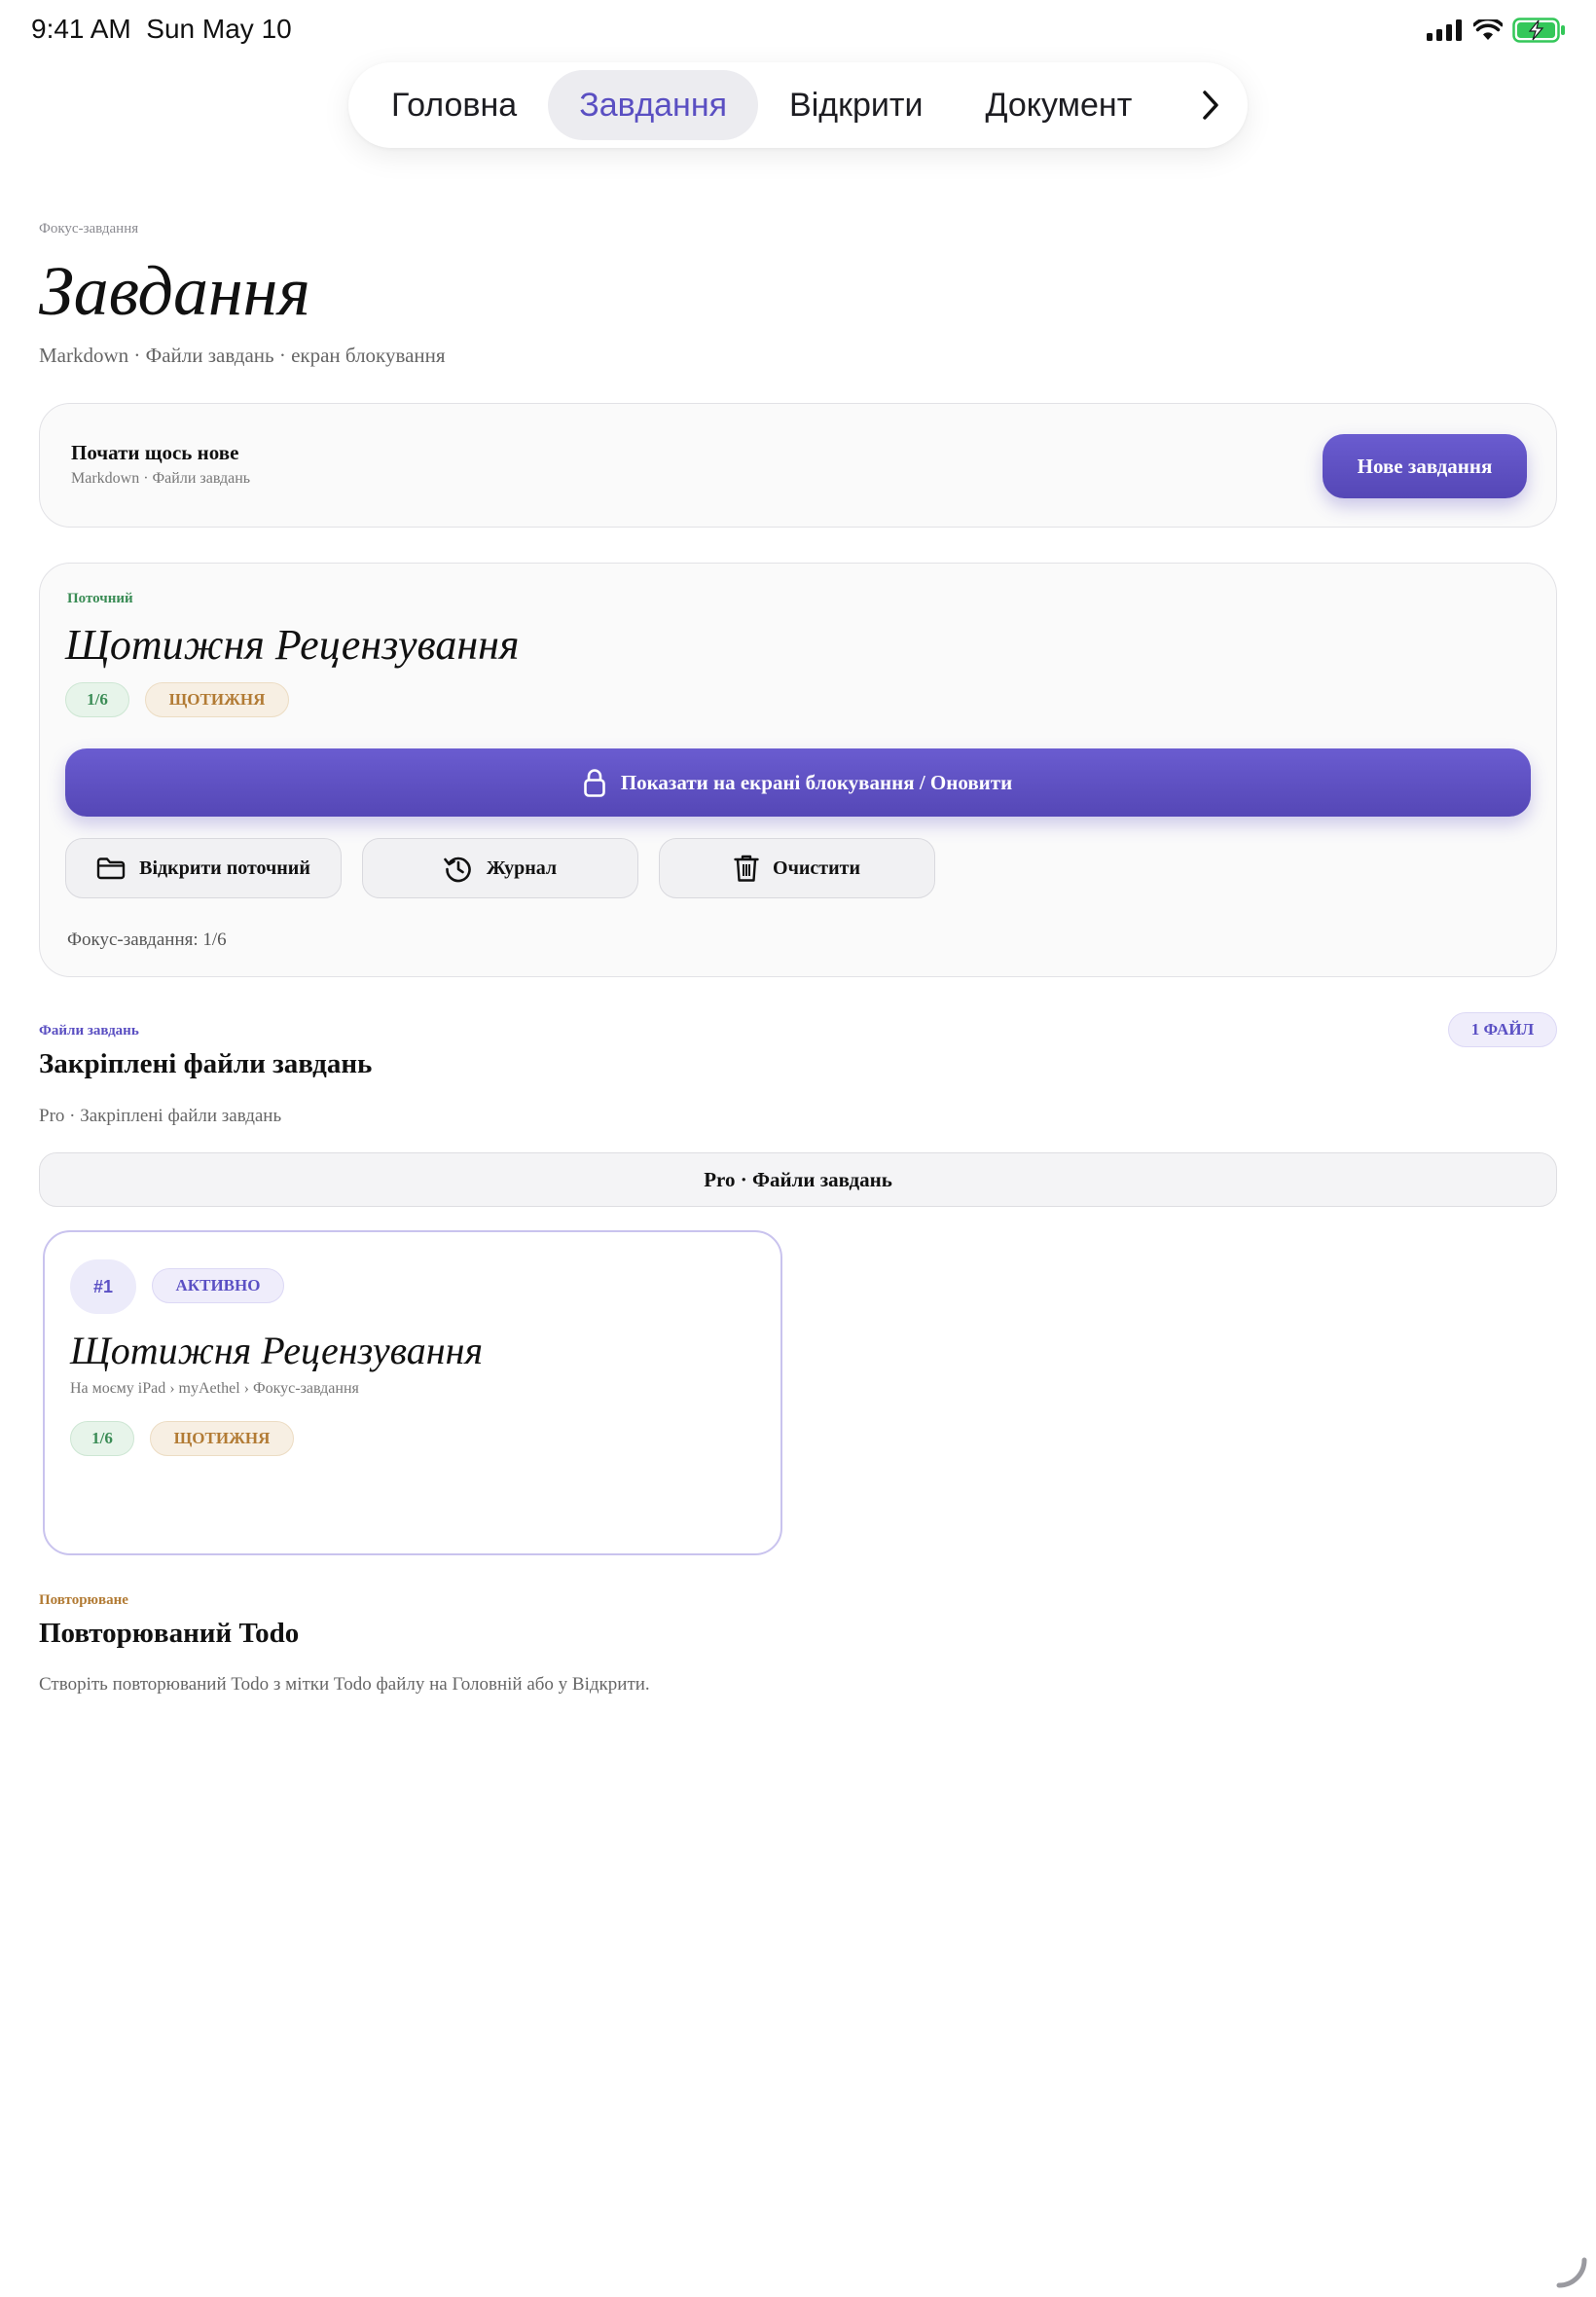 This screenshot has width=1596, height=2297. Describe the element at coordinates (217, 699) in the screenshot. I see `recurrence-chip: ЩОТИЖНЯ` at that location.